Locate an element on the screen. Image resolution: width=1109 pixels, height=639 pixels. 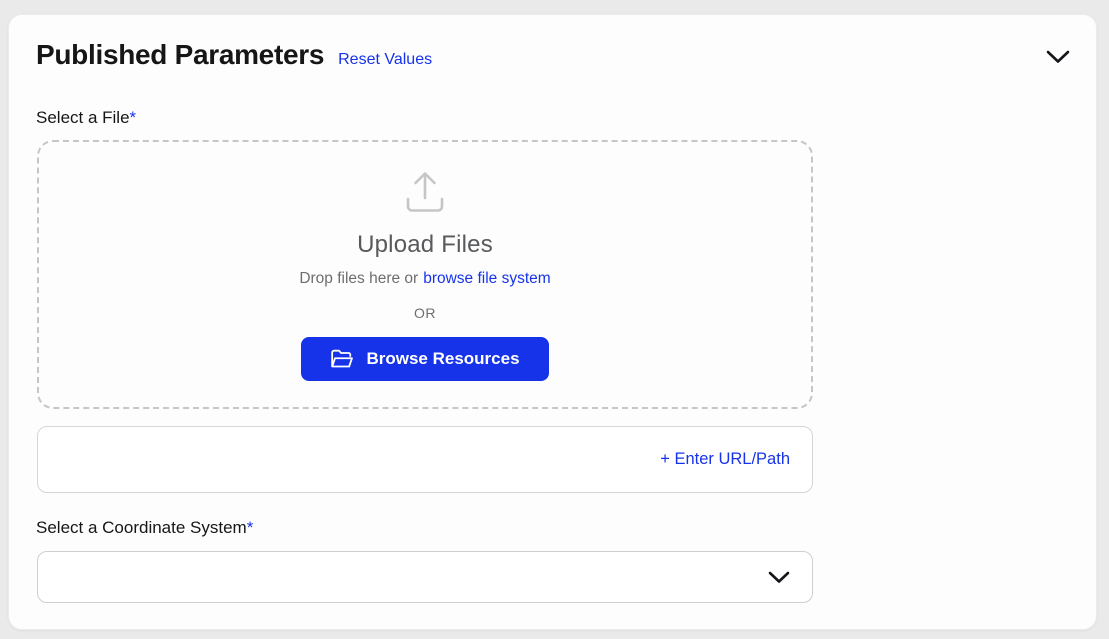
url-path-box: + Enter URL/Path is located at coordinates (425, 459).